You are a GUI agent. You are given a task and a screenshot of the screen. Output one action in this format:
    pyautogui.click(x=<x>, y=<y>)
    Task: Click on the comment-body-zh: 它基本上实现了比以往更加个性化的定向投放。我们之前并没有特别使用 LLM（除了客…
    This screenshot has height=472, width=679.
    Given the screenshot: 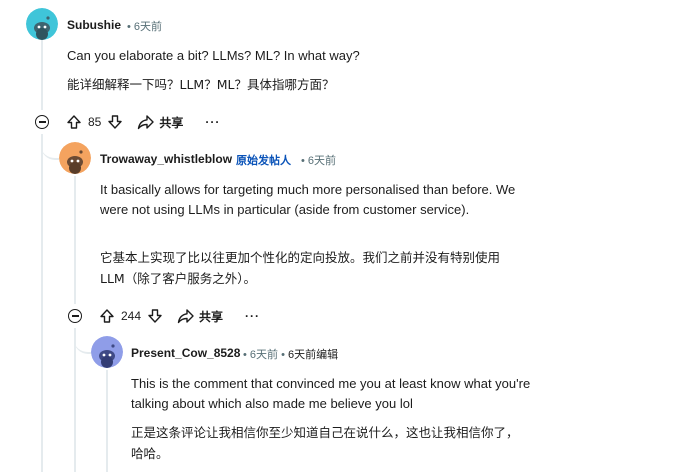 What is the action you would take?
    pyautogui.click(x=300, y=268)
    